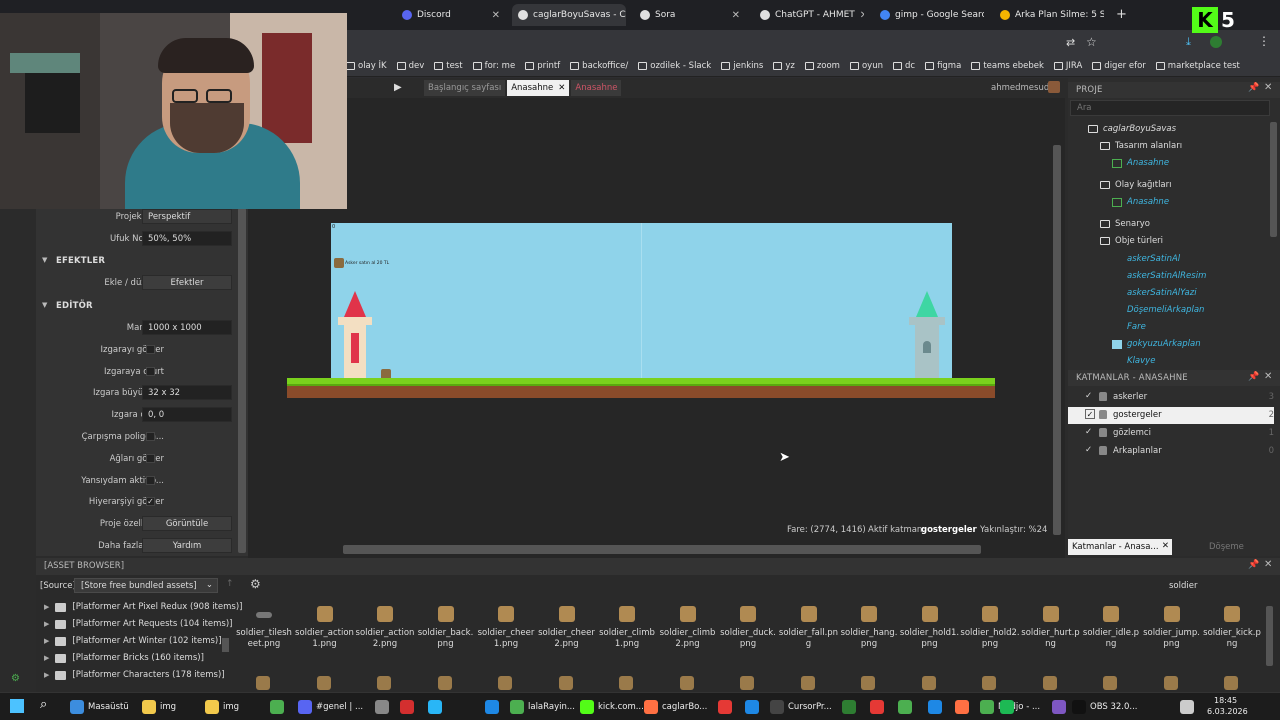 The width and height of the screenshot is (1280, 720). I want to click on bookmark-item: teams ebebek, so click(1007, 66).